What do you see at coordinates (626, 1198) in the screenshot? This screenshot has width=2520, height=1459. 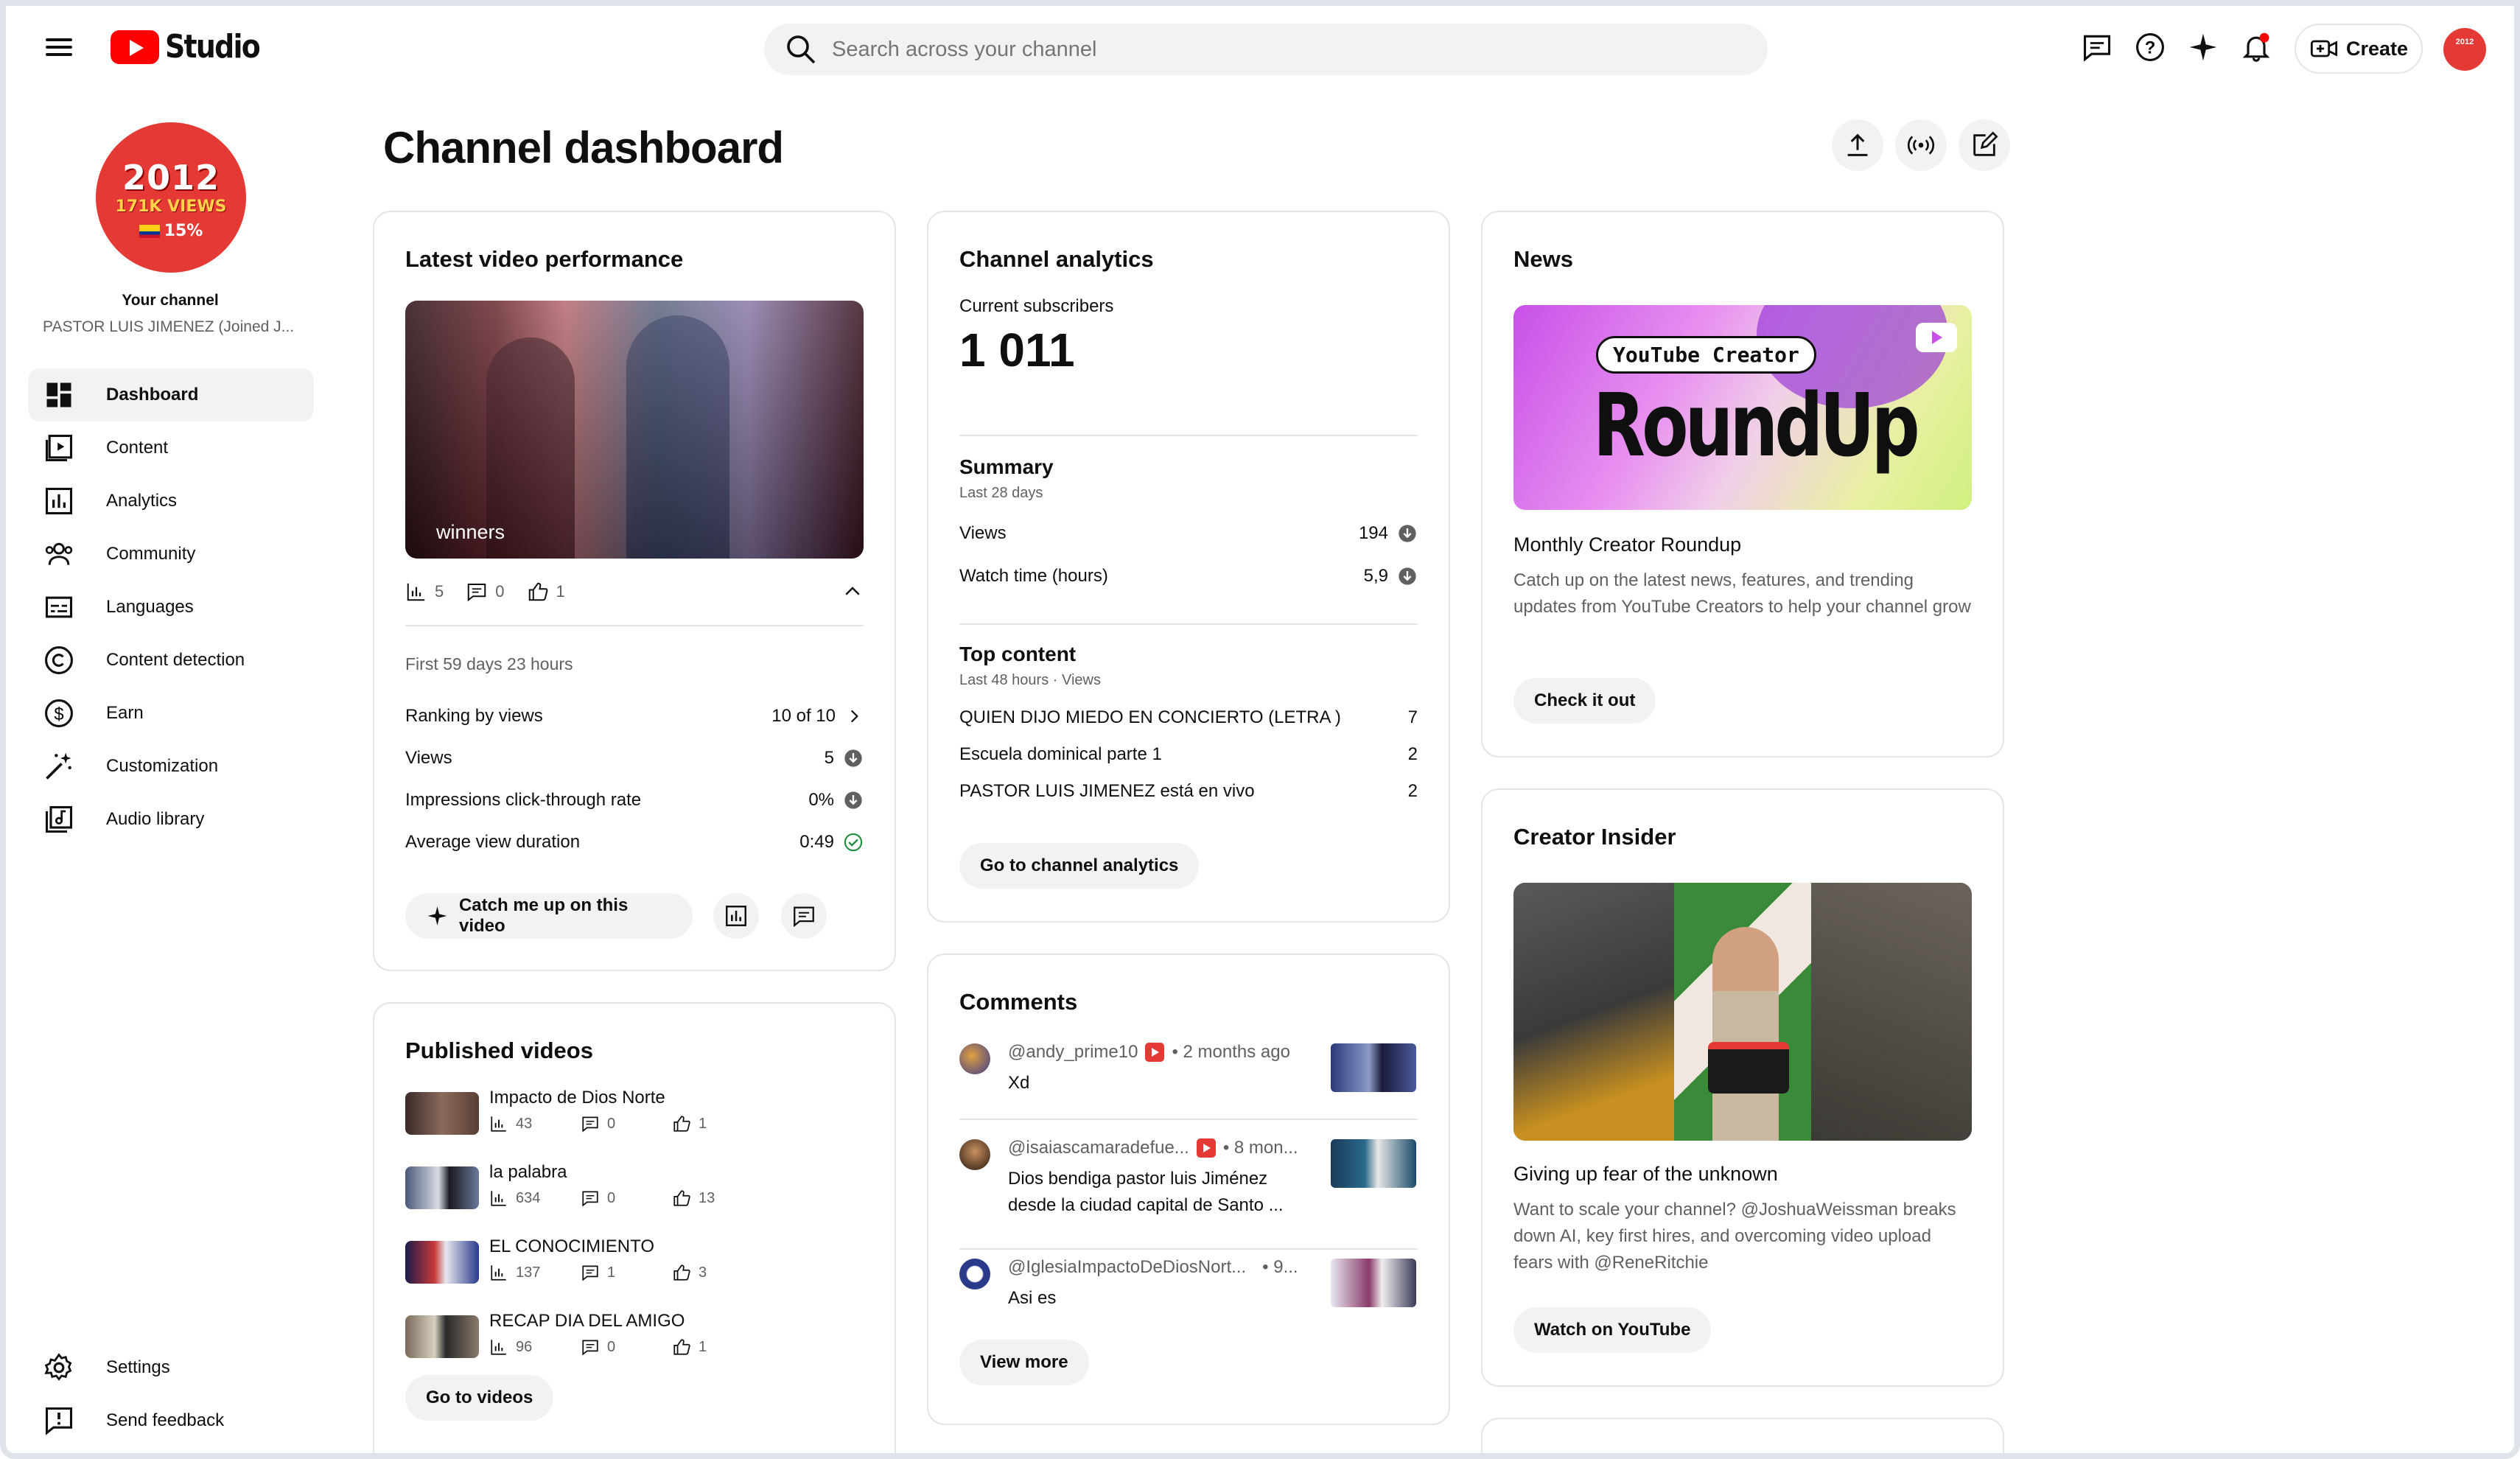 I see `video-stats: 634 0 13` at bounding box center [626, 1198].